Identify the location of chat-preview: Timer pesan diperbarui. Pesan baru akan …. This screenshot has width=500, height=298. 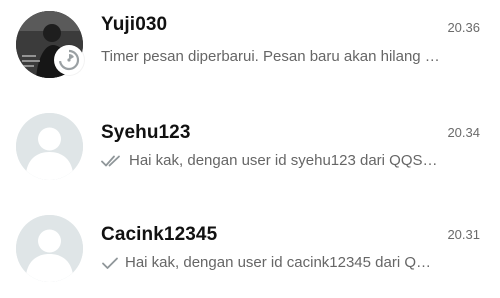
(291, 56).